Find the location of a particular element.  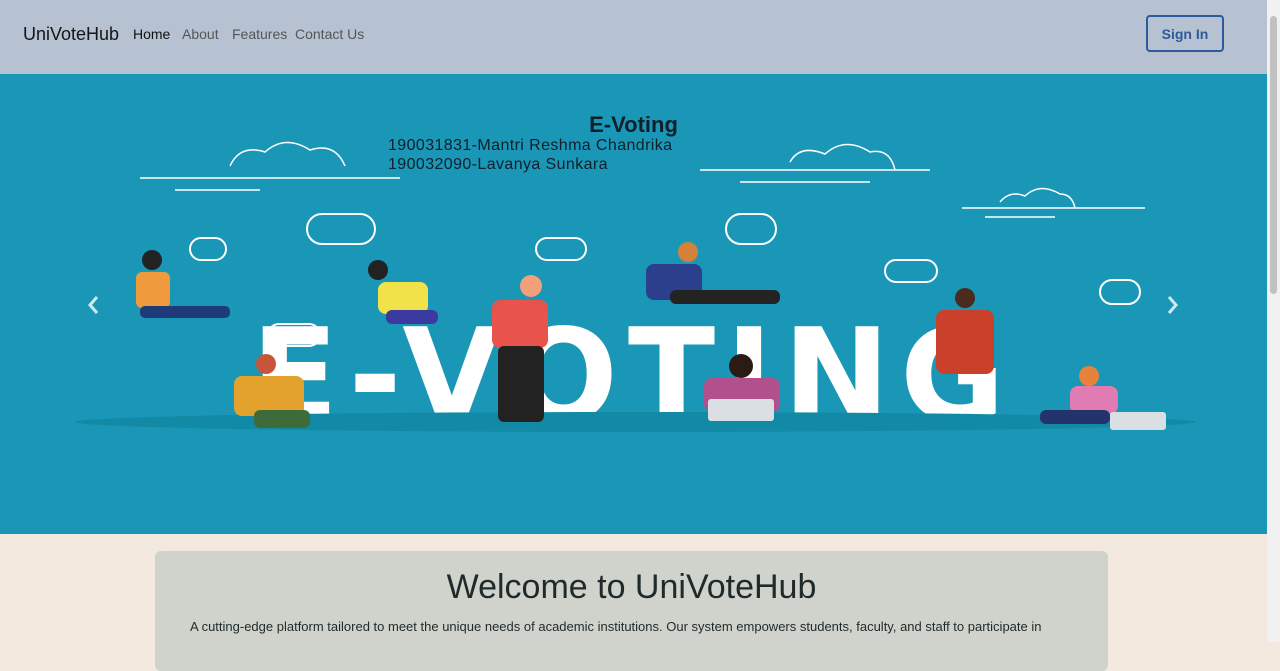

chevron-right-icon is located at coordinates (1172, 305).